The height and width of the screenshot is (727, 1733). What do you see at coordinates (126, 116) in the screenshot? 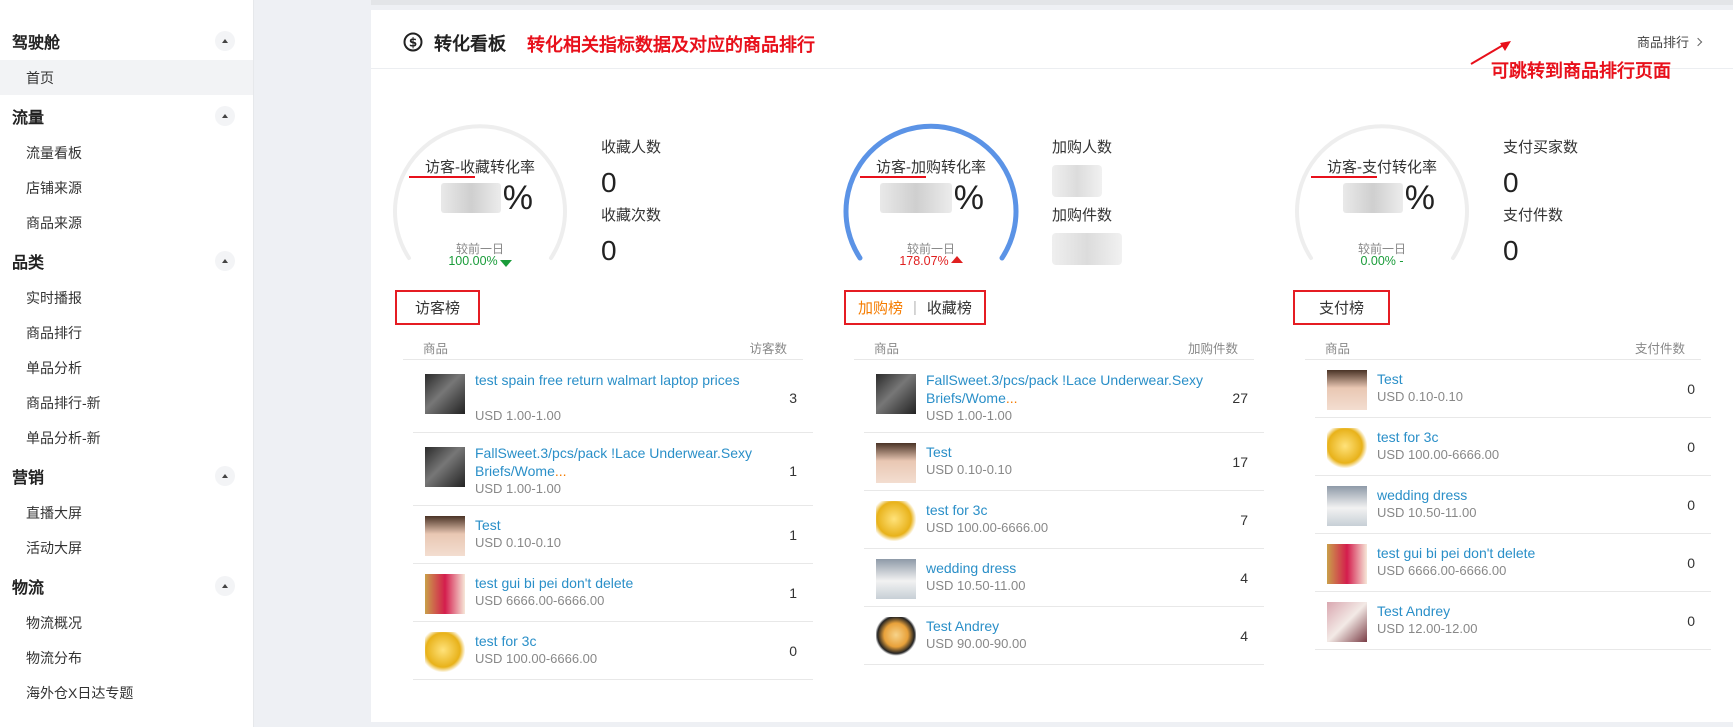
I see `sidebar-group-traffic: 流量` at bounding box center [126, 116].